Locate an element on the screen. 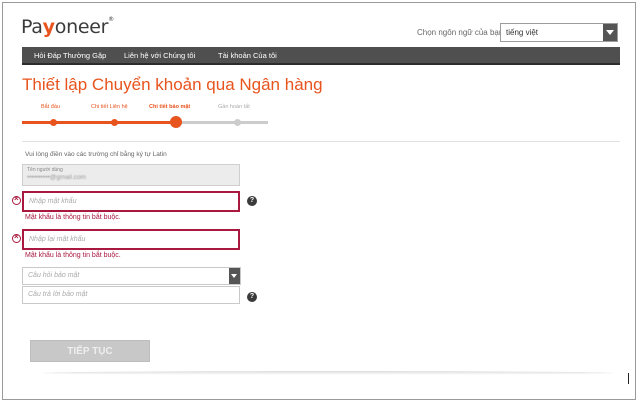  logo-text-end: oneer is located at coordinates (81, 27).